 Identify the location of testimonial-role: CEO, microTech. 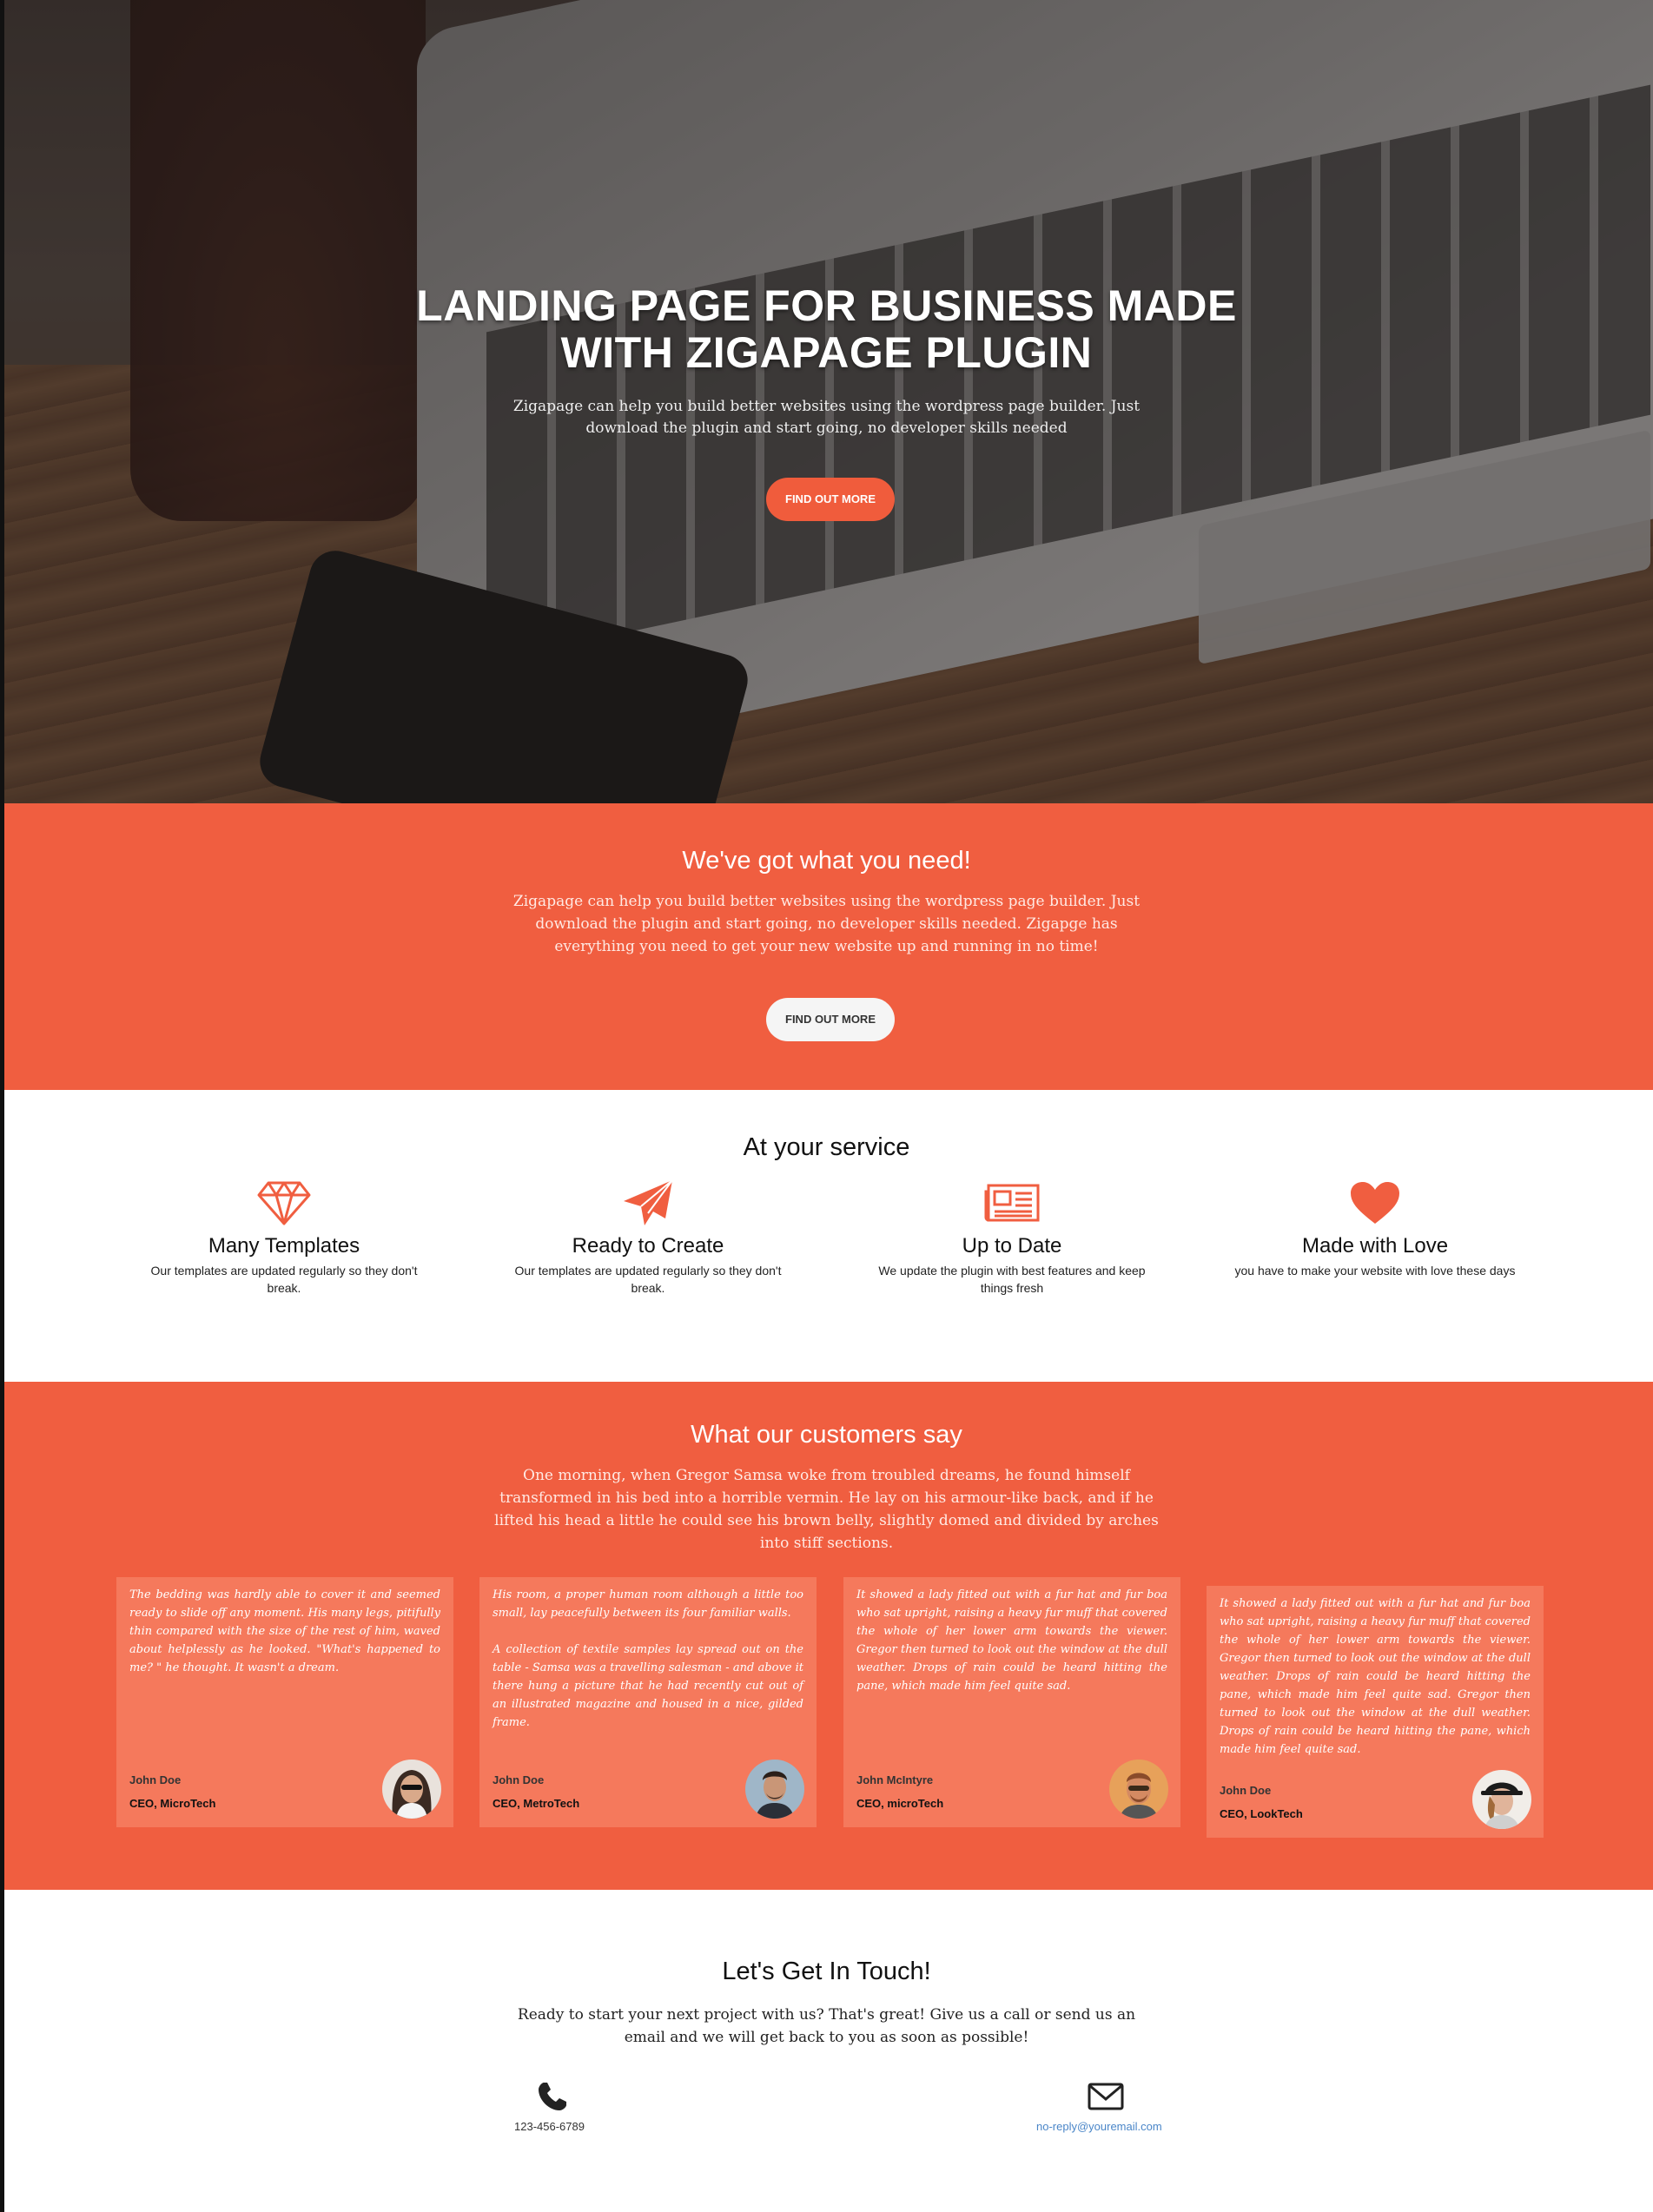
(900, 1803).